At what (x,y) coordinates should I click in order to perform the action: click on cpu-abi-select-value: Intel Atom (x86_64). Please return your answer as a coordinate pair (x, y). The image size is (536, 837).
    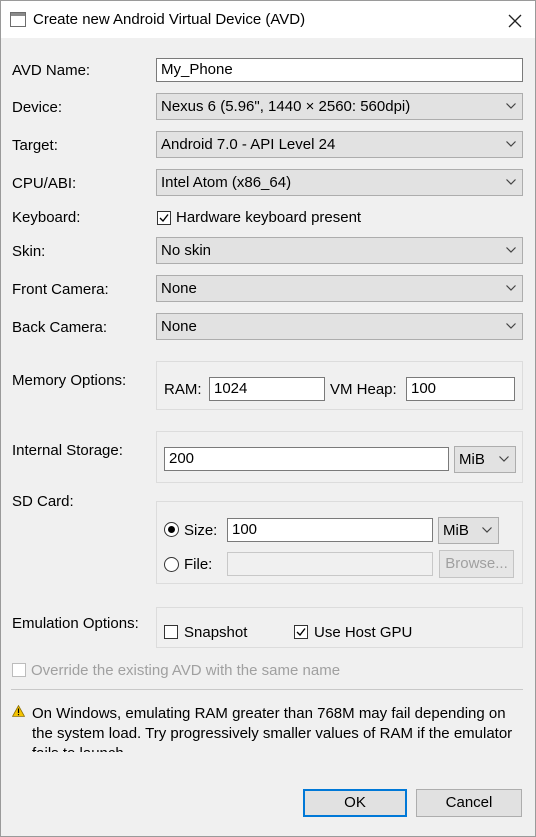
    Looking at the image, I should click on (226, 182).